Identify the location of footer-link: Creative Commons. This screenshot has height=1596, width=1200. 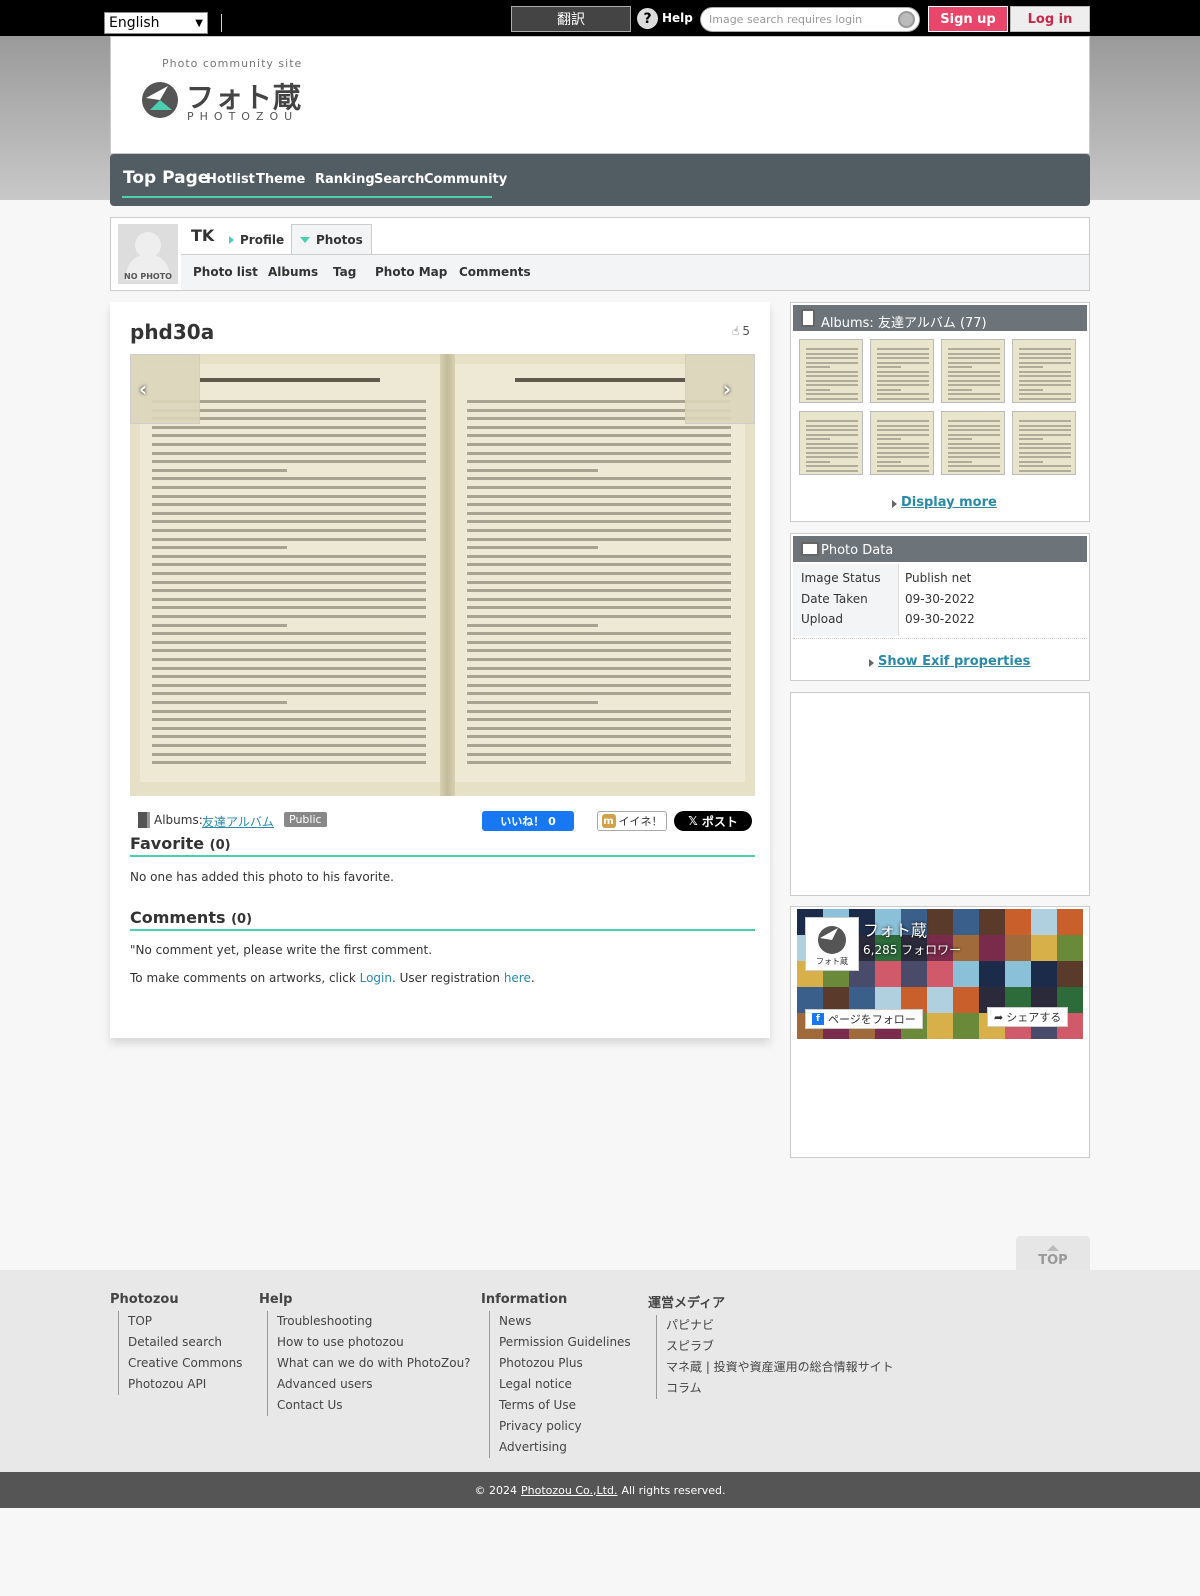
(180, 1363).